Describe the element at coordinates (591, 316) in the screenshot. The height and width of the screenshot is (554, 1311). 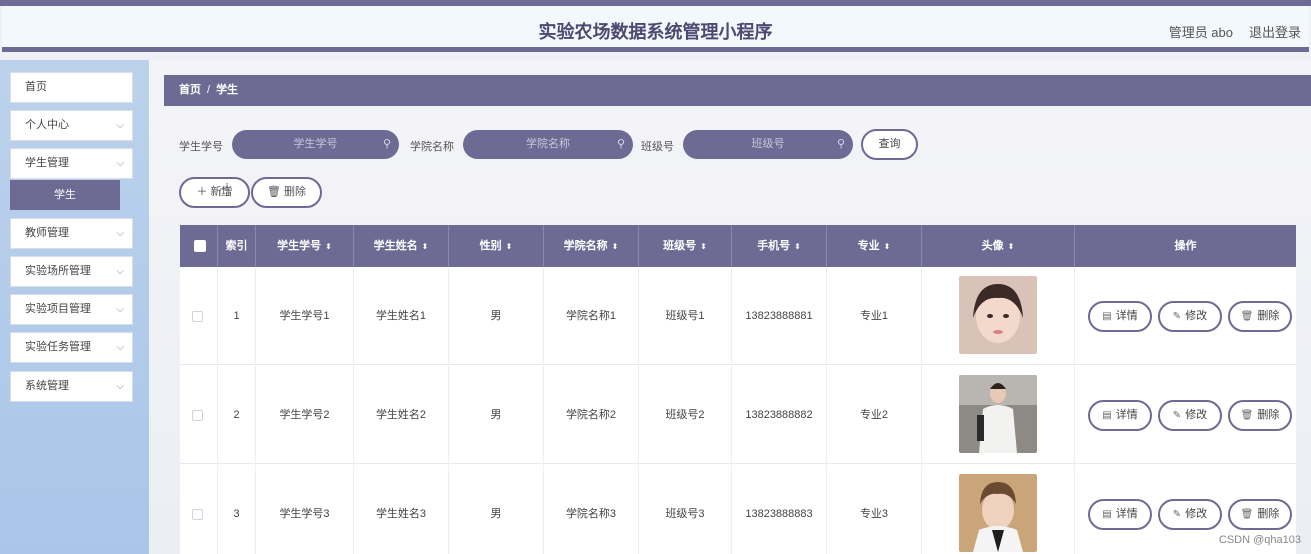
I see `cell-college: 学院名称1` at that location.